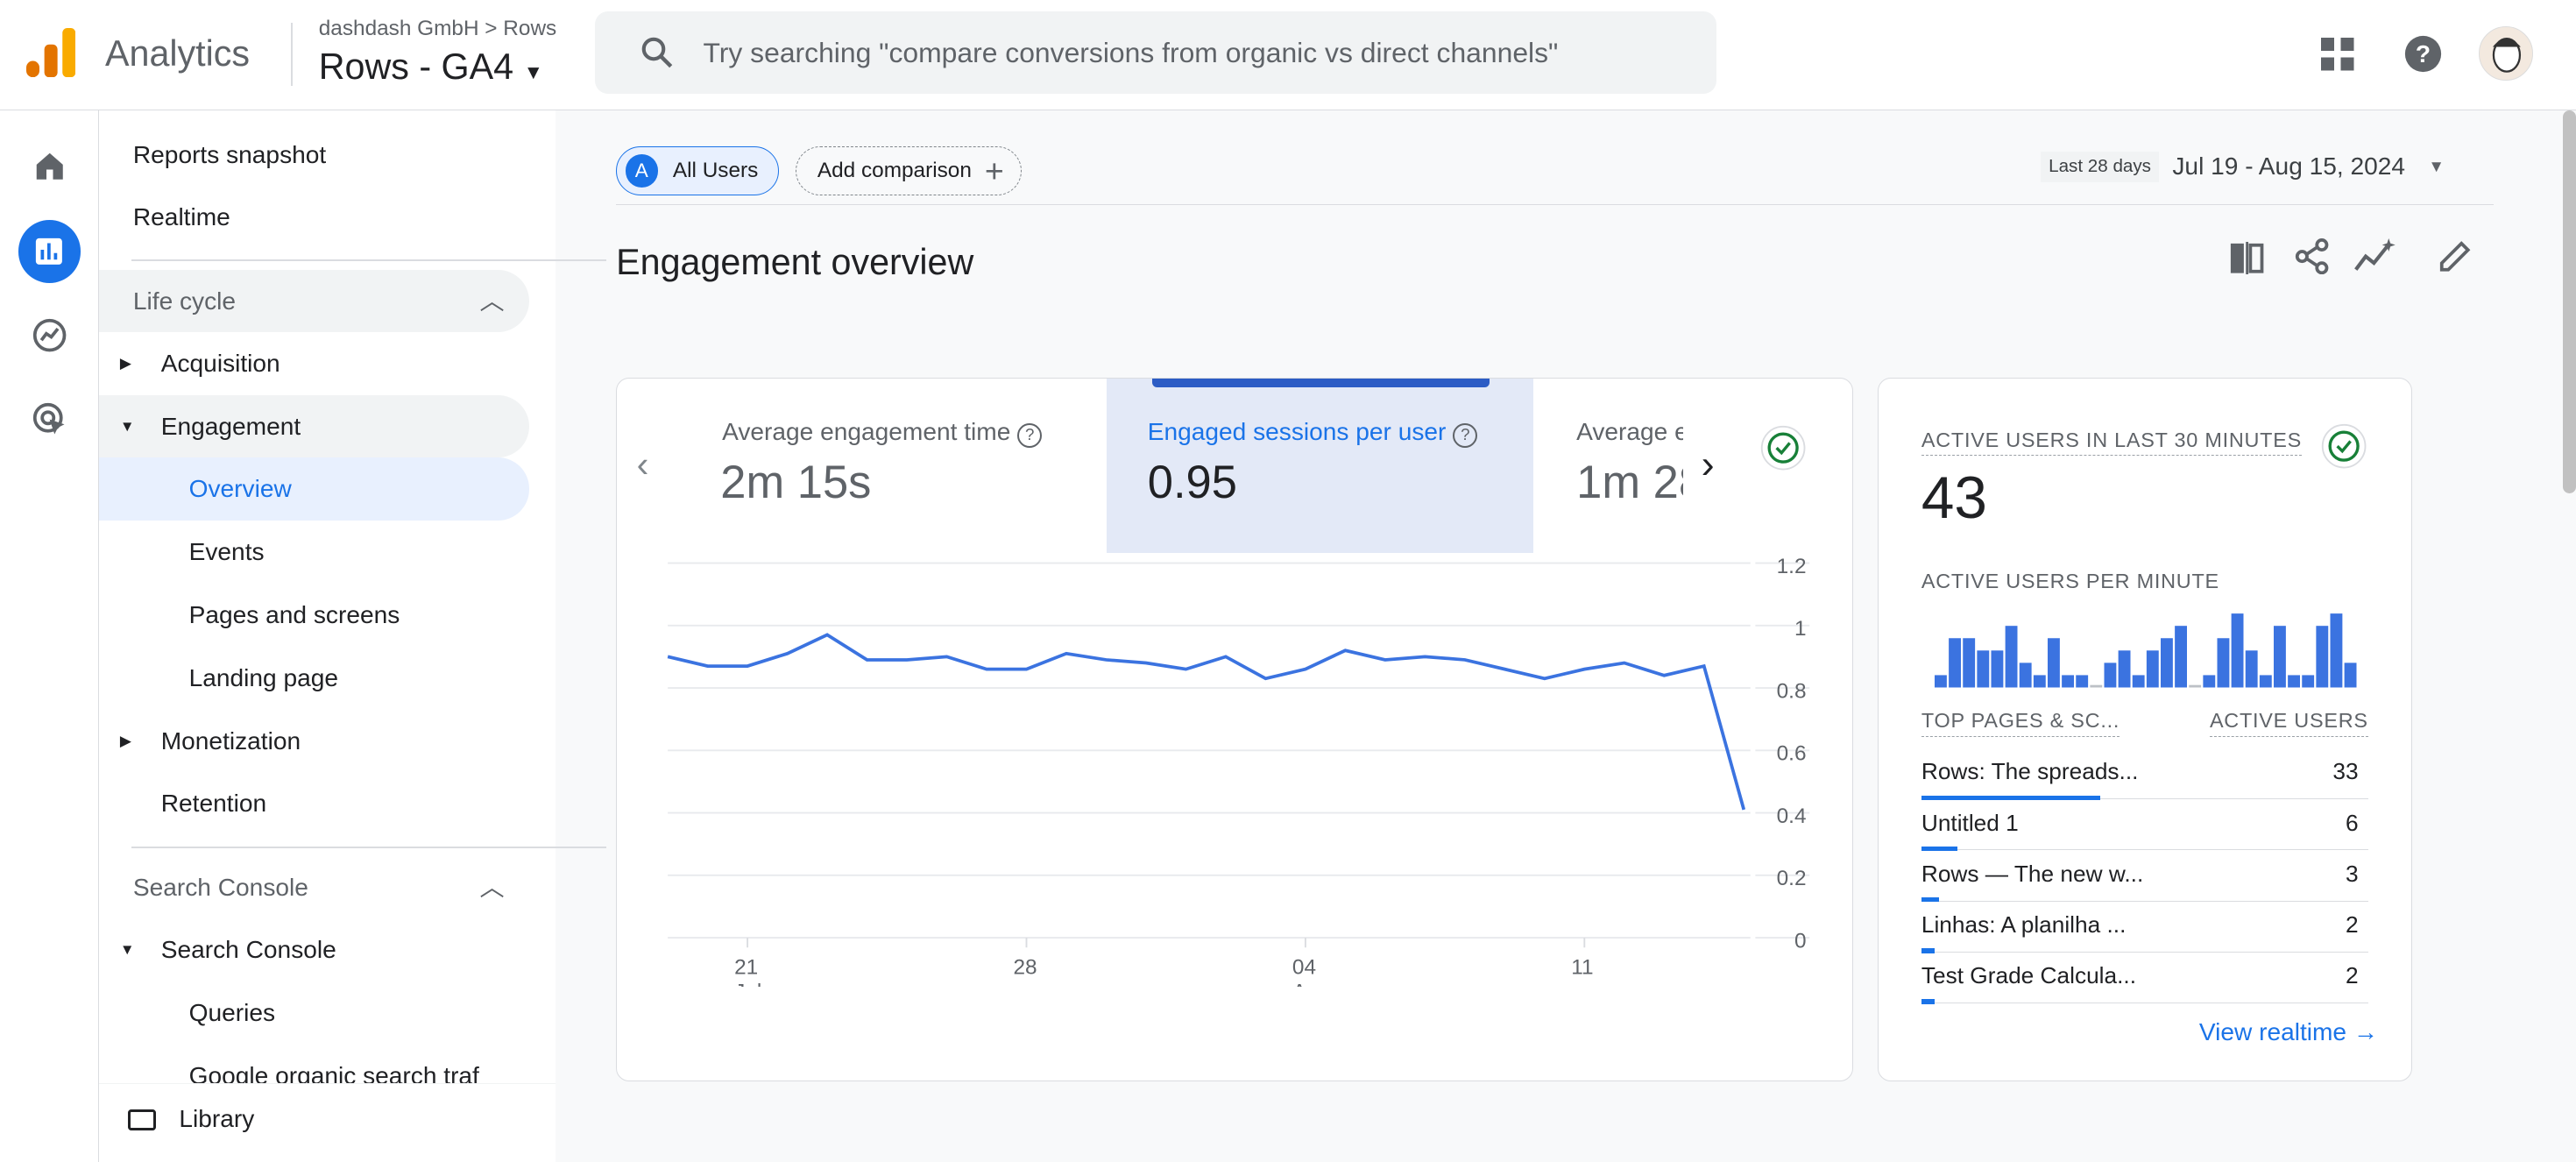 The image size is (2576, 1162). I want to click on date-badge: Last 28 days, so click(2100, 166).